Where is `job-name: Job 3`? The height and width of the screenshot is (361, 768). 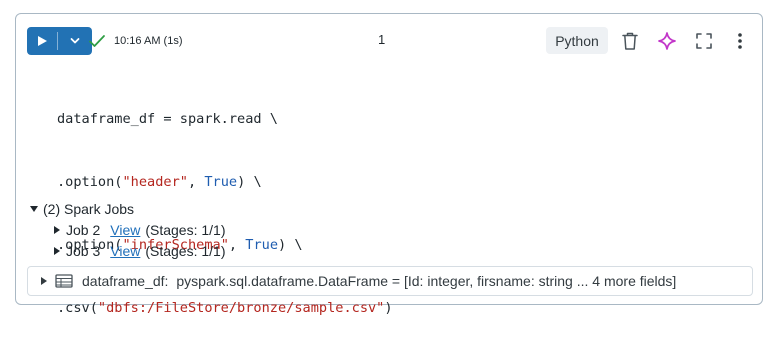
job-name: Job 3 is located at coordinates (83, 250).